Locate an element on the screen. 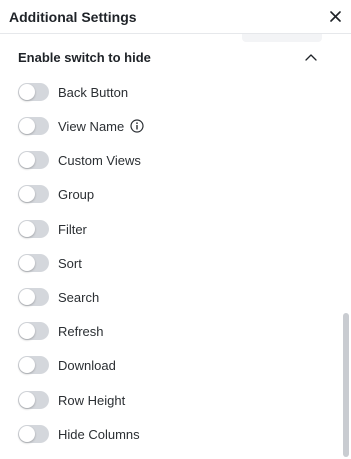 This screenshot has width=351, height=459. setting-label: Hide Columns is located at coordinates (99, 434).